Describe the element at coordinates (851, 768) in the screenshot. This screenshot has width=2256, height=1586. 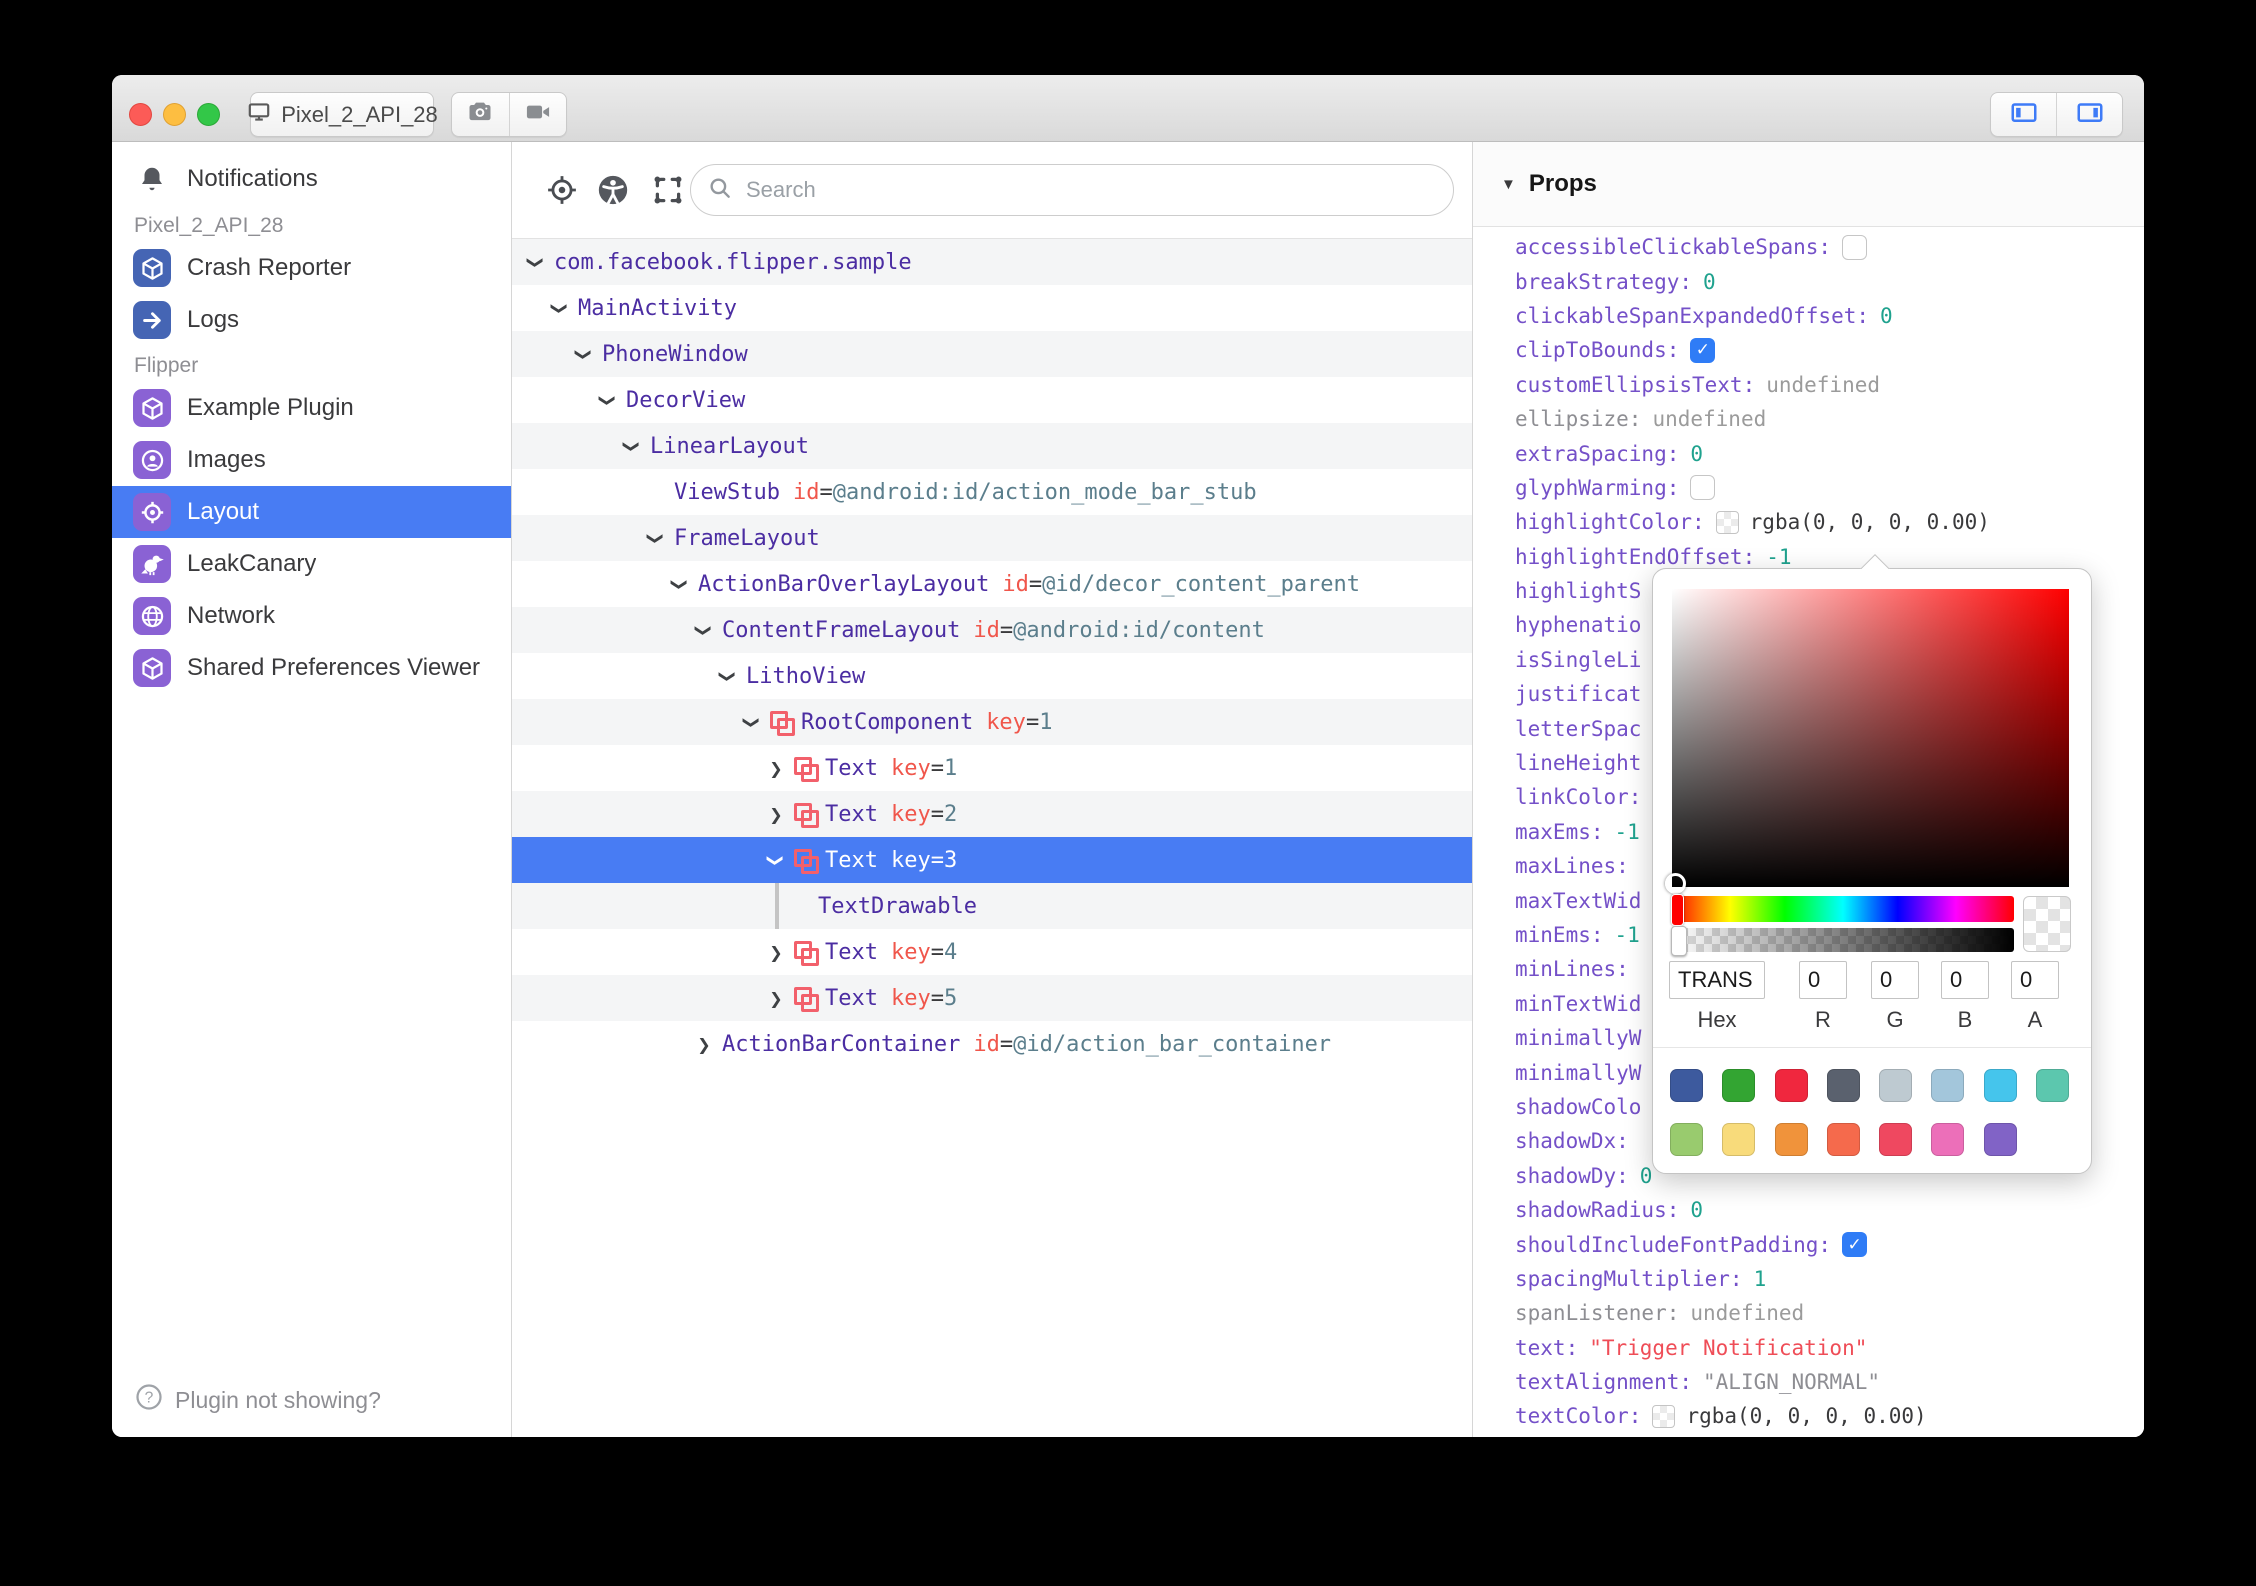
I see `tree-node-name: Text` at that location.